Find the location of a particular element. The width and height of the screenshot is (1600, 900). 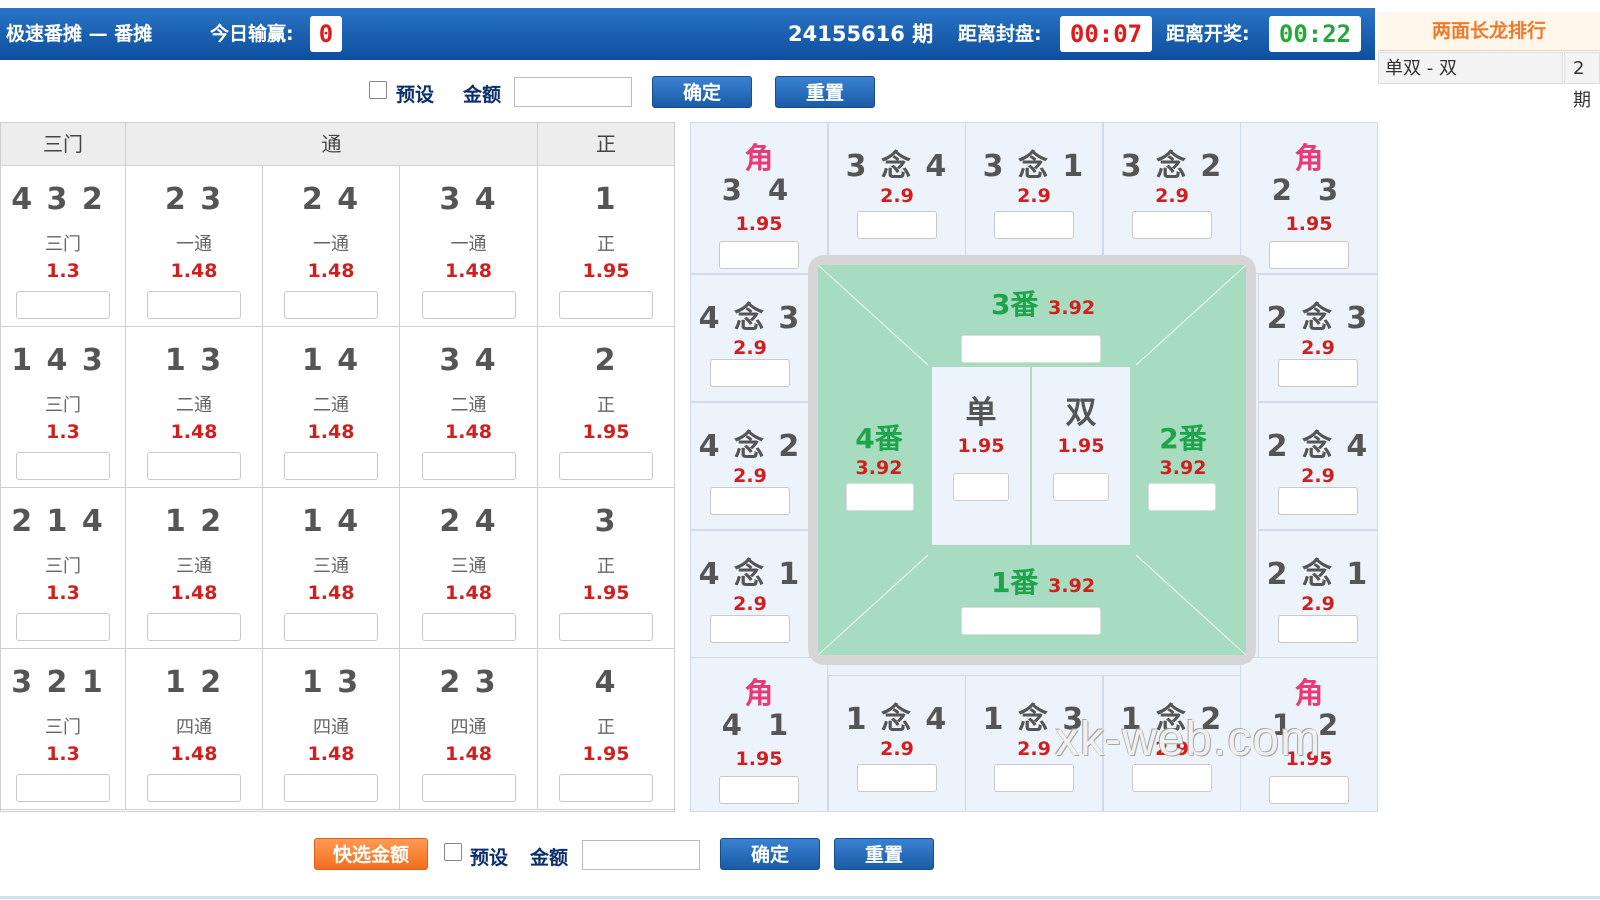

amount-input-bottom is located at coordinates (641, 855).